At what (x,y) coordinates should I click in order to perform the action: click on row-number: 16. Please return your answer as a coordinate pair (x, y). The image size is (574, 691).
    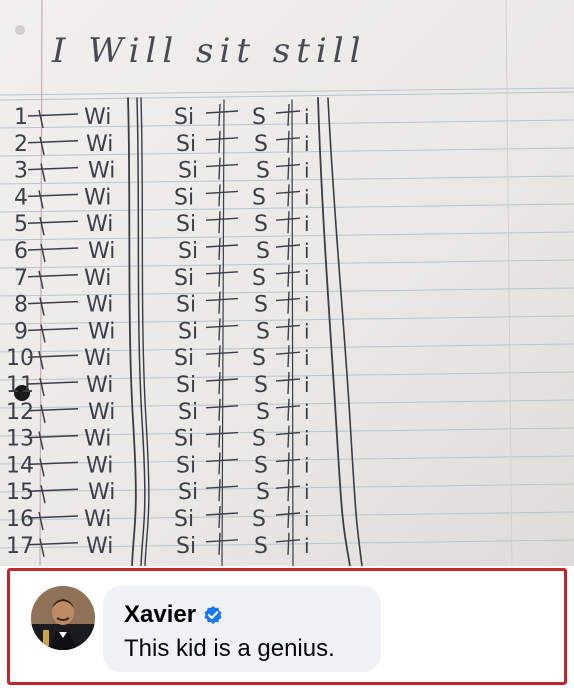
    Looking at the image, I should click on (20, 519).